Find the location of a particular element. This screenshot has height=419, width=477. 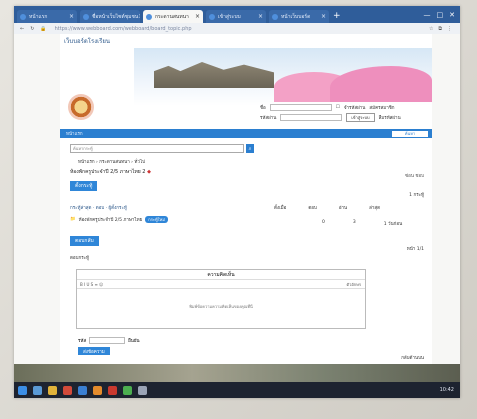

back-to-top-link: กลับด้านบน is located at coordinates (412, 357).